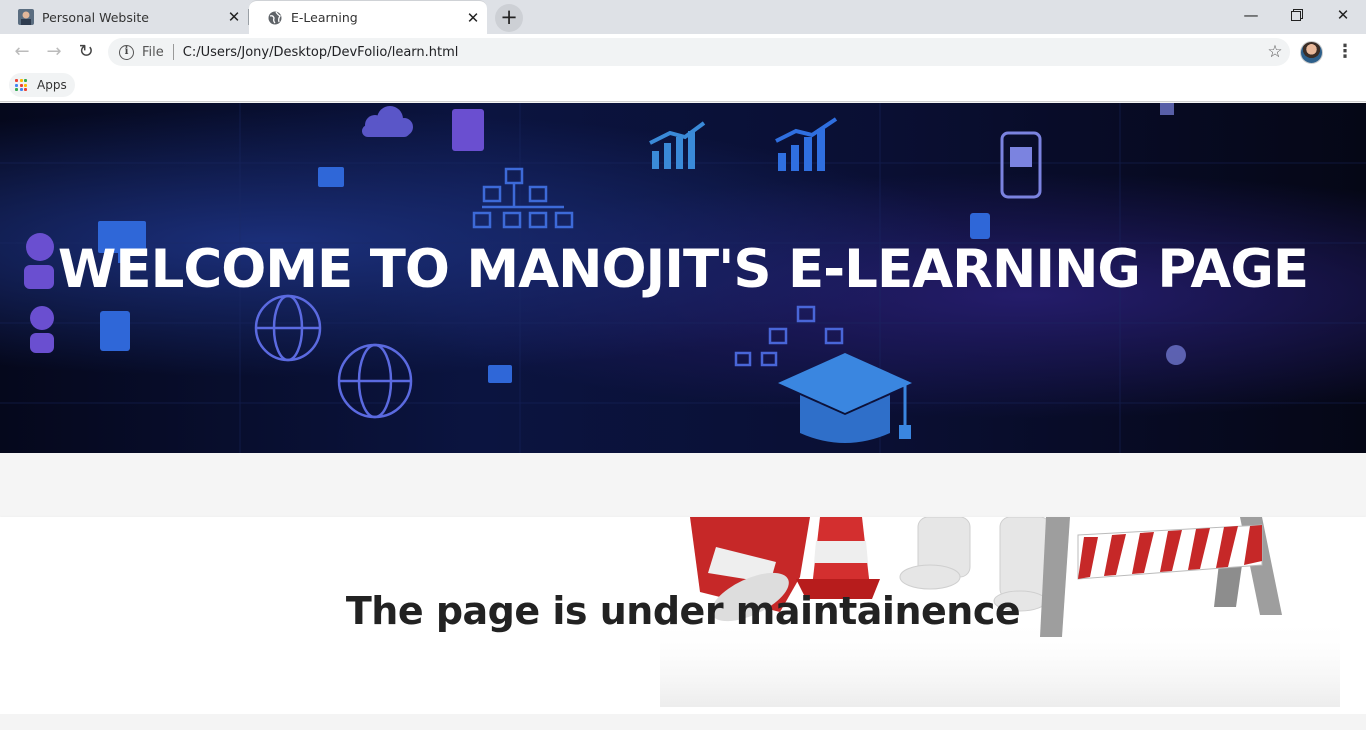  What do you see at coordinates (86, 52) in the screenshot?
I see `reload-button: ↻` at bounding box center [86, 52].